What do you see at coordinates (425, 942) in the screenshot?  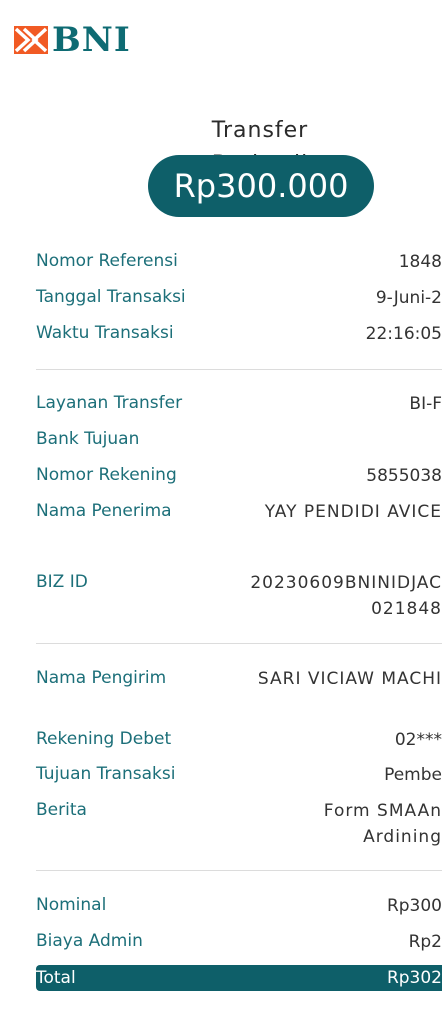 I see `admin-fee-value: Rp2` at bounding box center [425, 942].